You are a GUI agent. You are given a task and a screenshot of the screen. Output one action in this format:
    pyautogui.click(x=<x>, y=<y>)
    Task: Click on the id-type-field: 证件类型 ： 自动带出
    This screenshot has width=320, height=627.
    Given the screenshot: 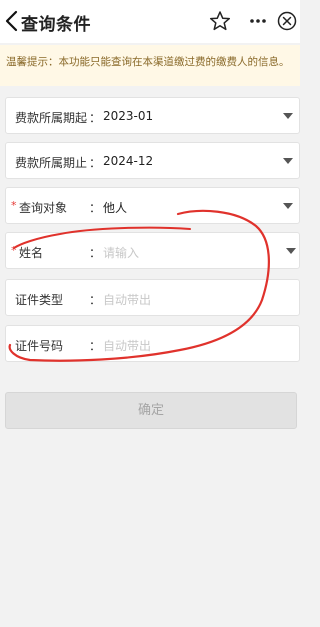 What is the action you would take?
    pyautogui.click(x=152, y=297)
    